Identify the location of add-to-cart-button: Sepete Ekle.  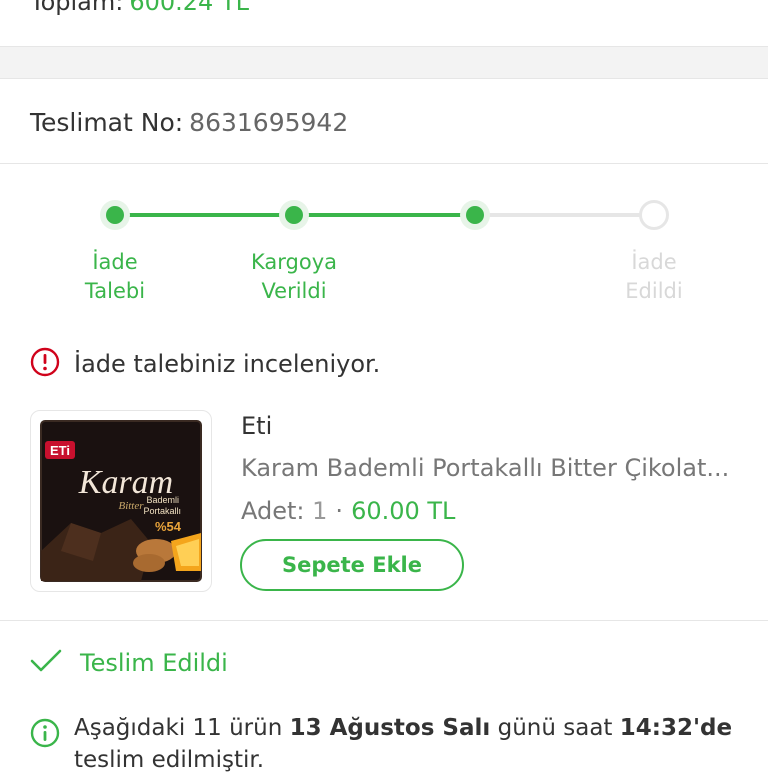
(352, 565).